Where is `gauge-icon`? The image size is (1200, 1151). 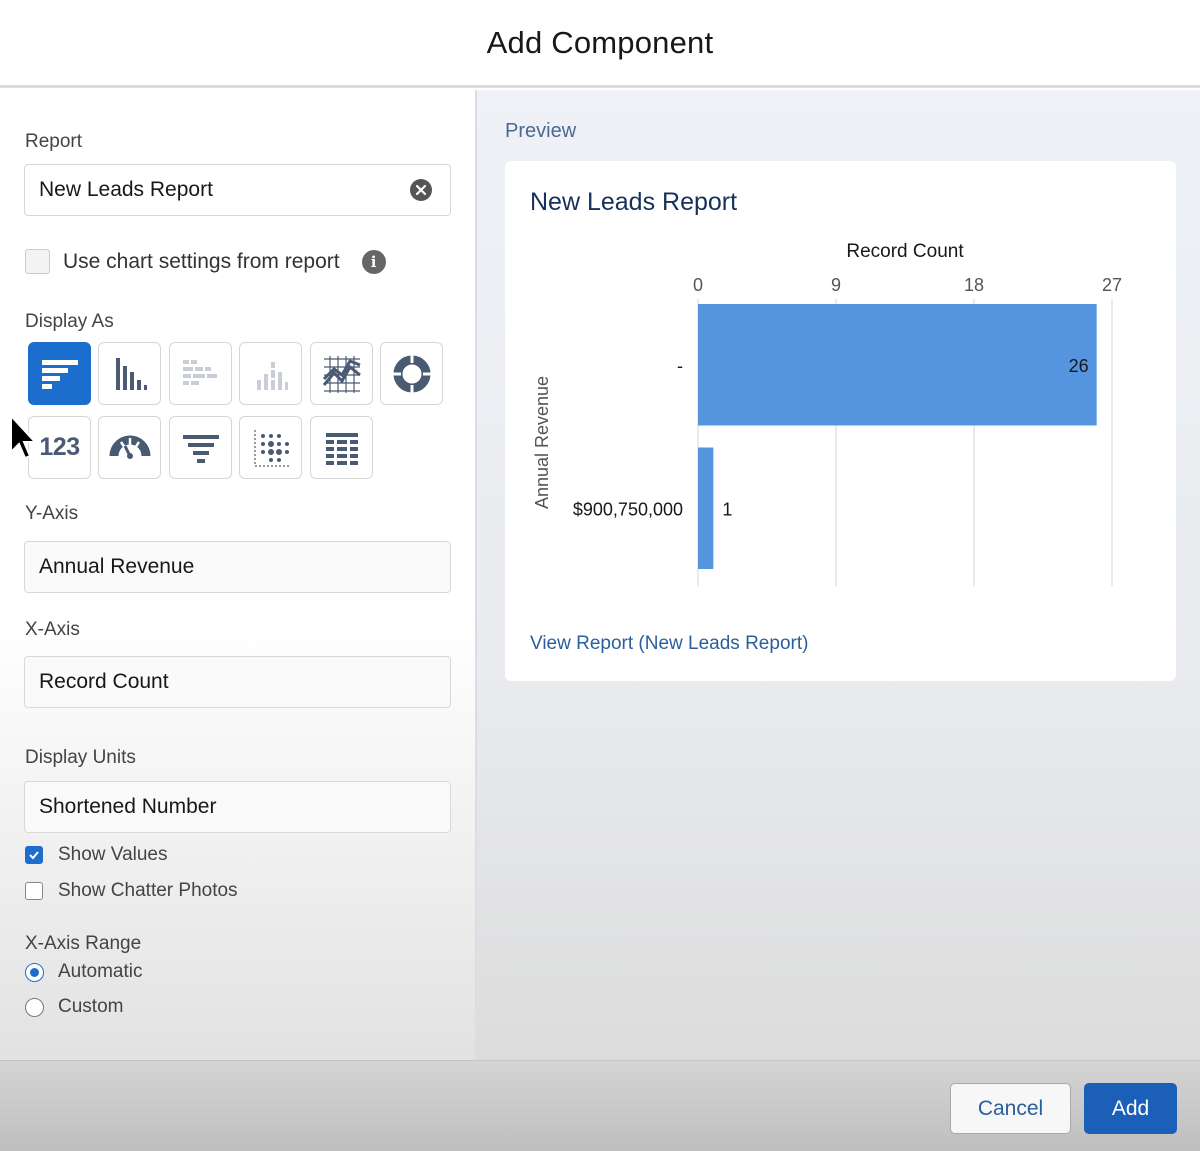
gauge-icon is located at coordinates (129, 447).